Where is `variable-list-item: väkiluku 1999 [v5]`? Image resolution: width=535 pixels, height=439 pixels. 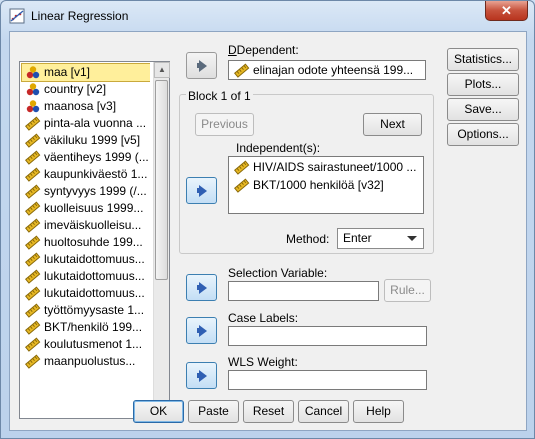
variable-list-item: väkiluku 1999 [v5] is located at coordinates (86, 140).